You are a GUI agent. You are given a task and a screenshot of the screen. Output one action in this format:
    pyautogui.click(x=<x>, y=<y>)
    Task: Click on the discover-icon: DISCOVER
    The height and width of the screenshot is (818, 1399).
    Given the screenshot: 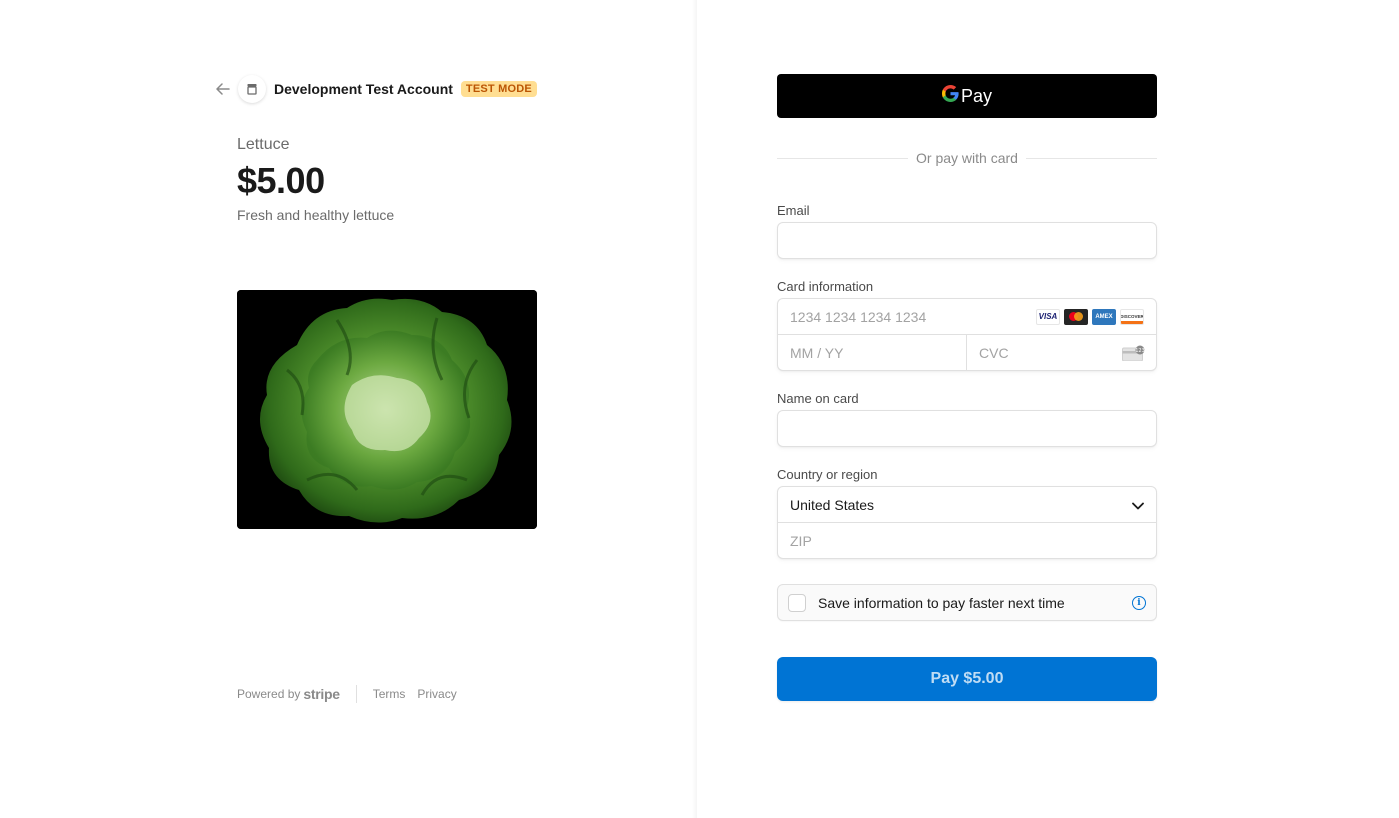 What is the action you would take?
    pyautogui.click(x=1132, y=316)
    